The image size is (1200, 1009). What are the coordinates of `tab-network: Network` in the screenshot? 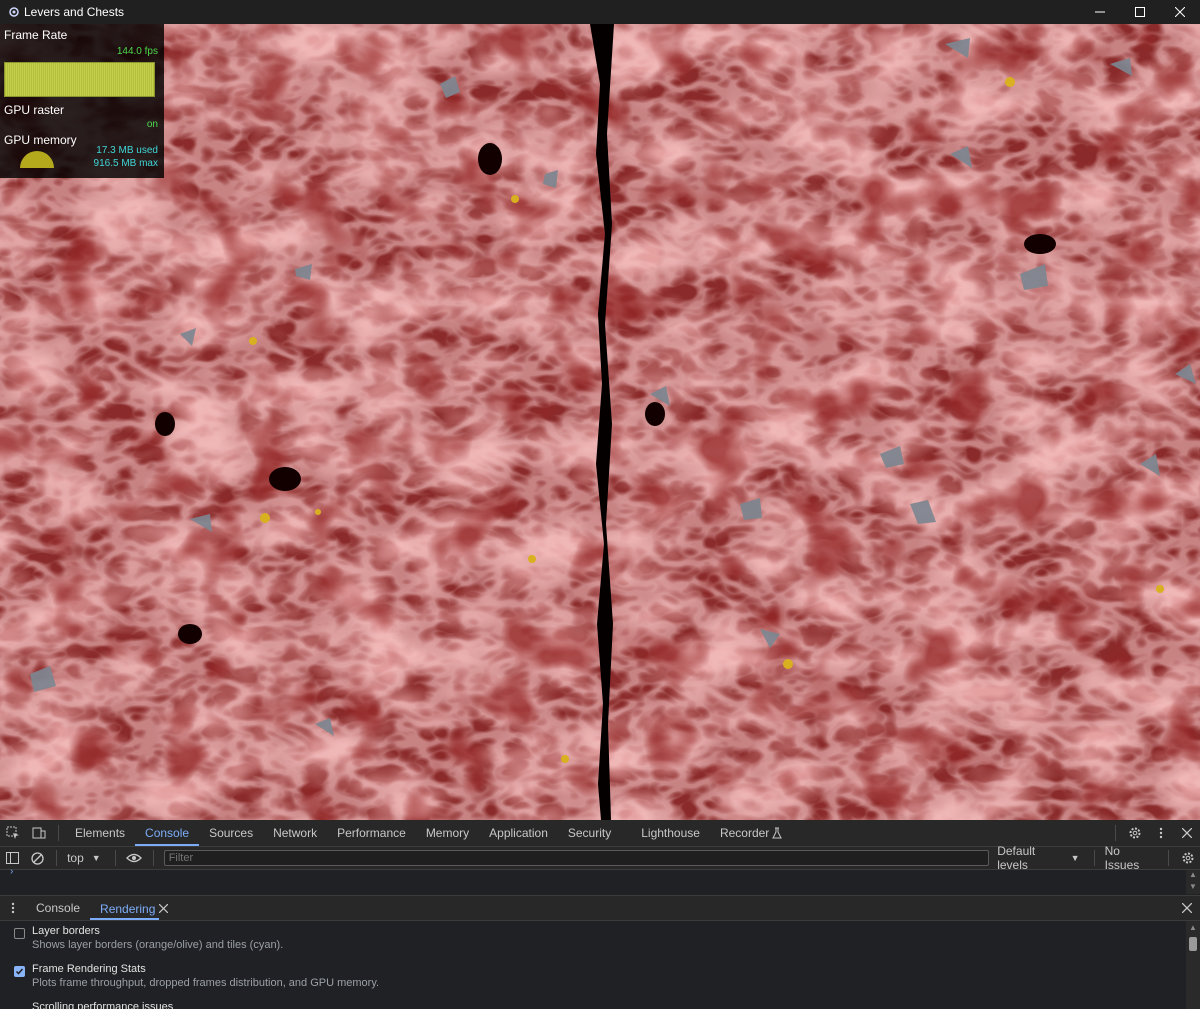 It's located at (295, 833).